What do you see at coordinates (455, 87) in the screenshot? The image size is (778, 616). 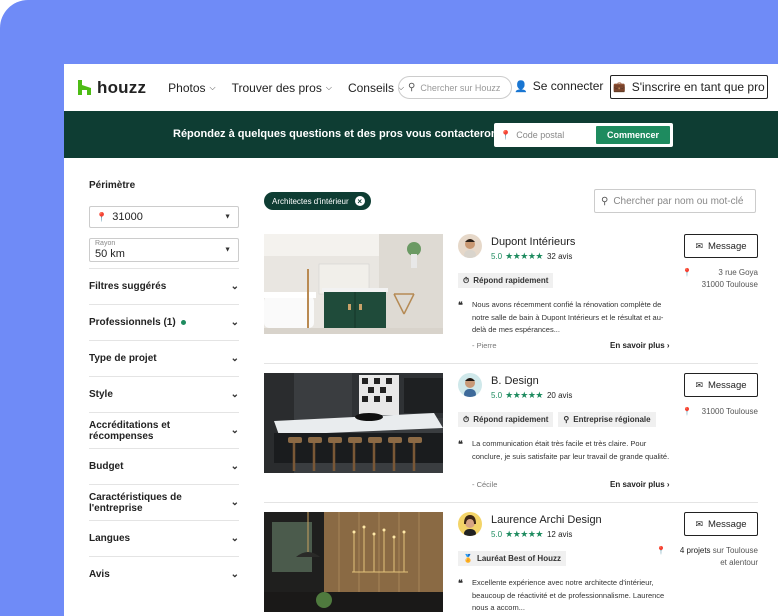 I see `site-search-input: ⚲ Chercher sur Houzz` at bounding box center [455, 87].